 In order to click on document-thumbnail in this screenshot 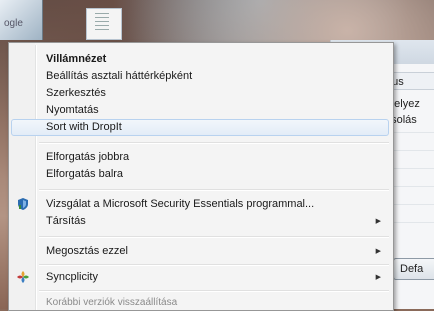, I will do `click(104, 24)`.